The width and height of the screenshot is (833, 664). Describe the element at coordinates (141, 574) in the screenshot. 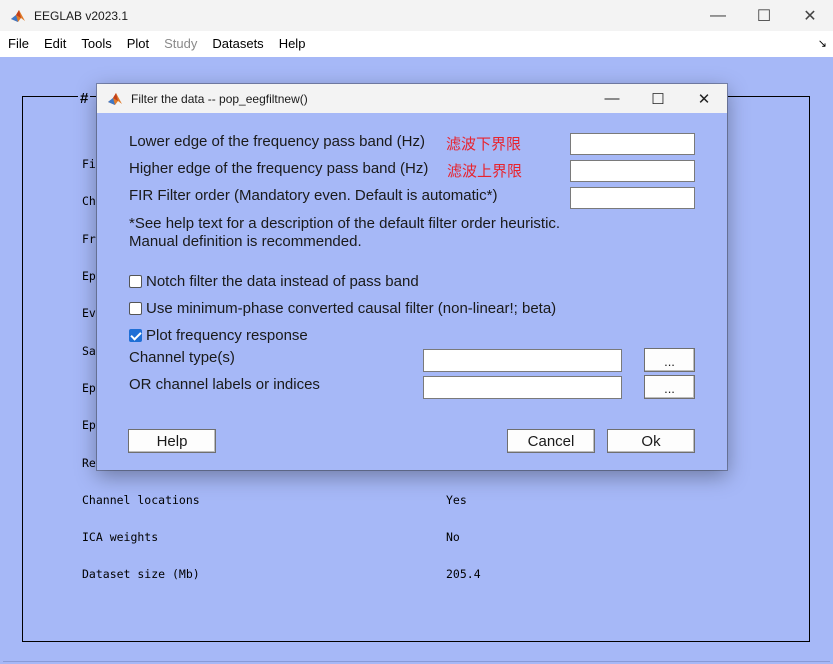

I see `info-label-dataset-size: Dataset size (Mb)` at that location.